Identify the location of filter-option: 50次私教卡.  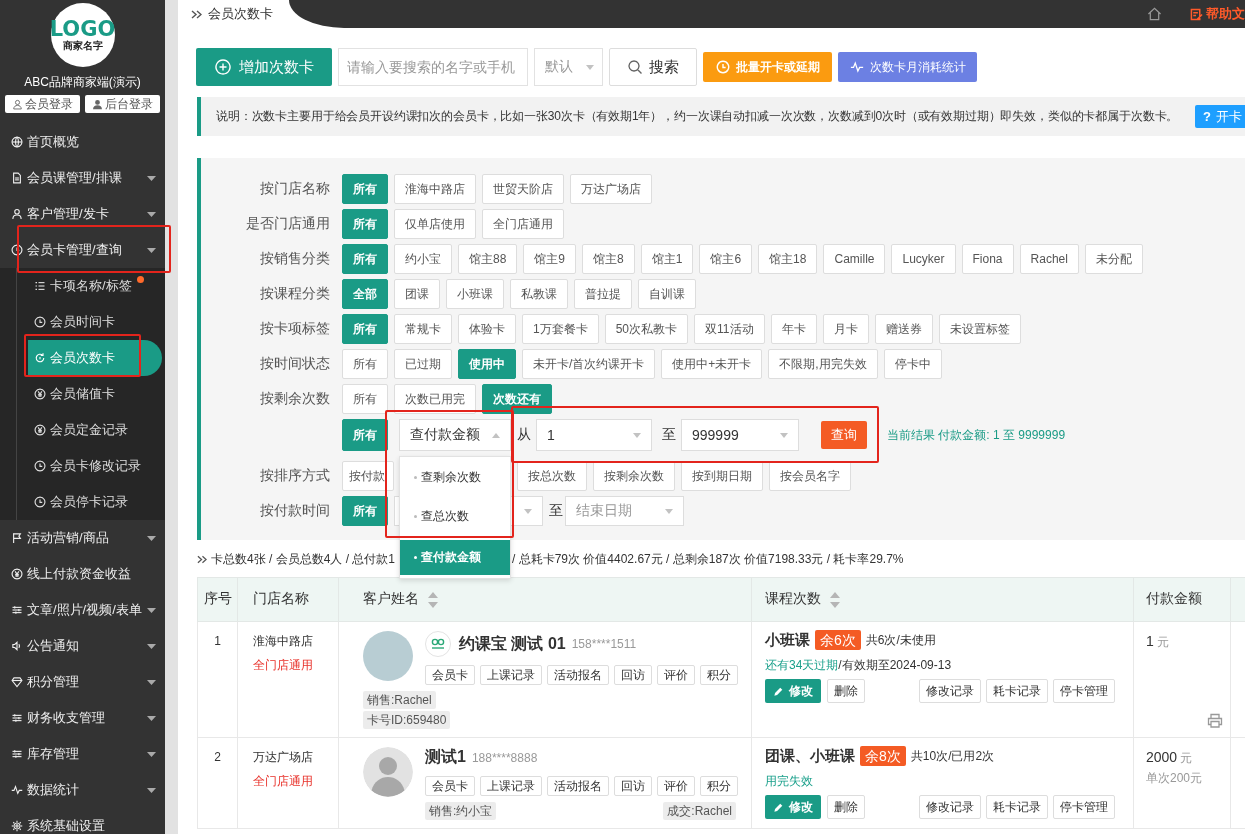
(646, 329).